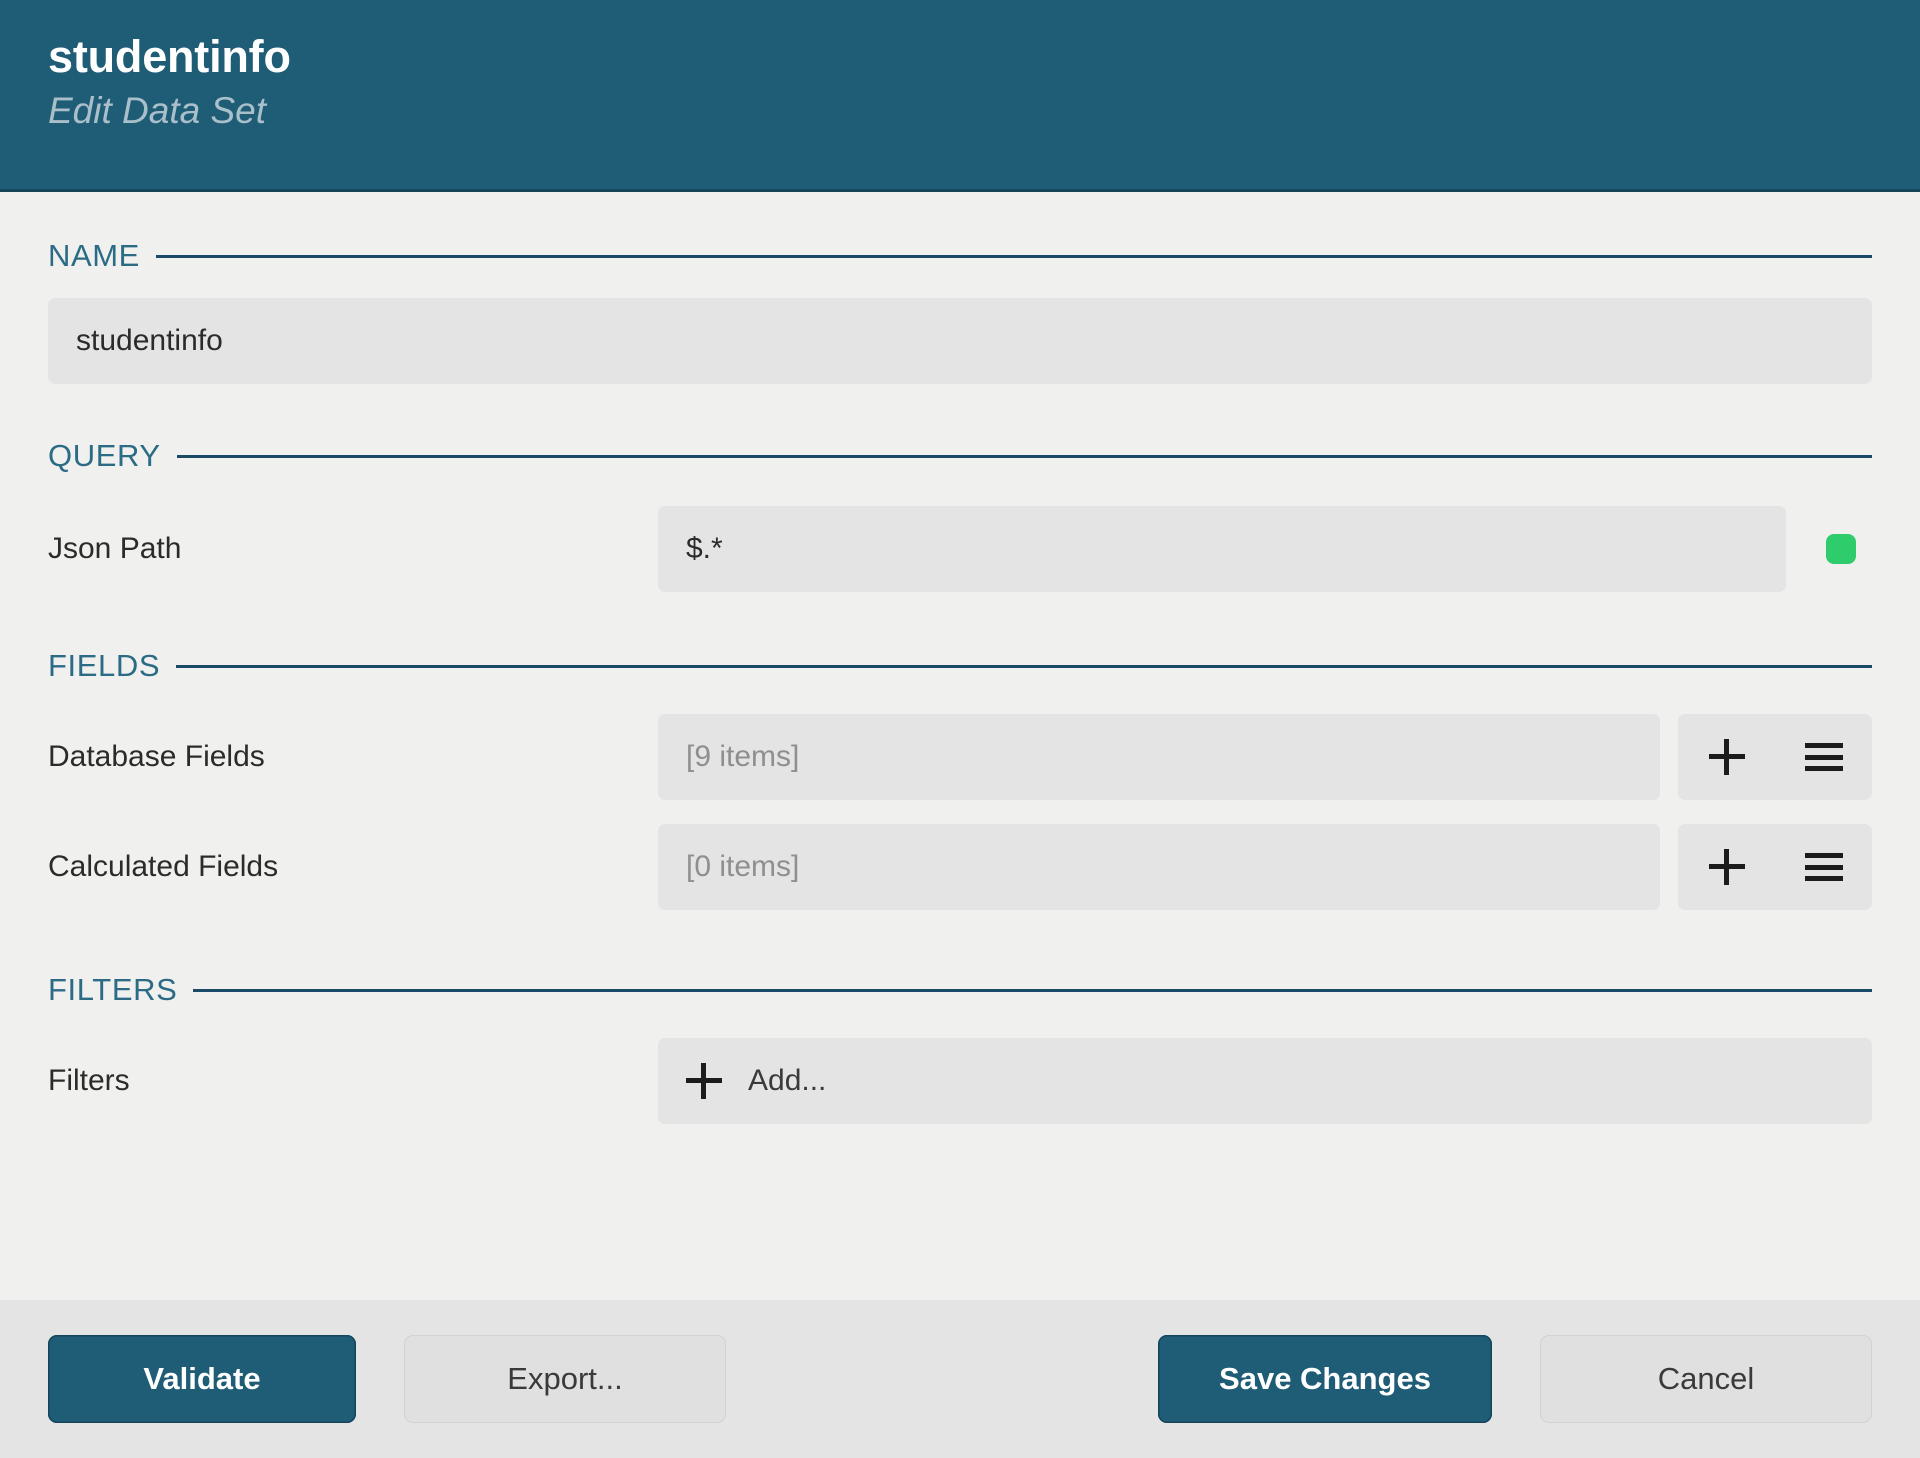 The image size is (1920, 1458). I want to click on page-subtitle: Edit Data Set, so click(157, 111).